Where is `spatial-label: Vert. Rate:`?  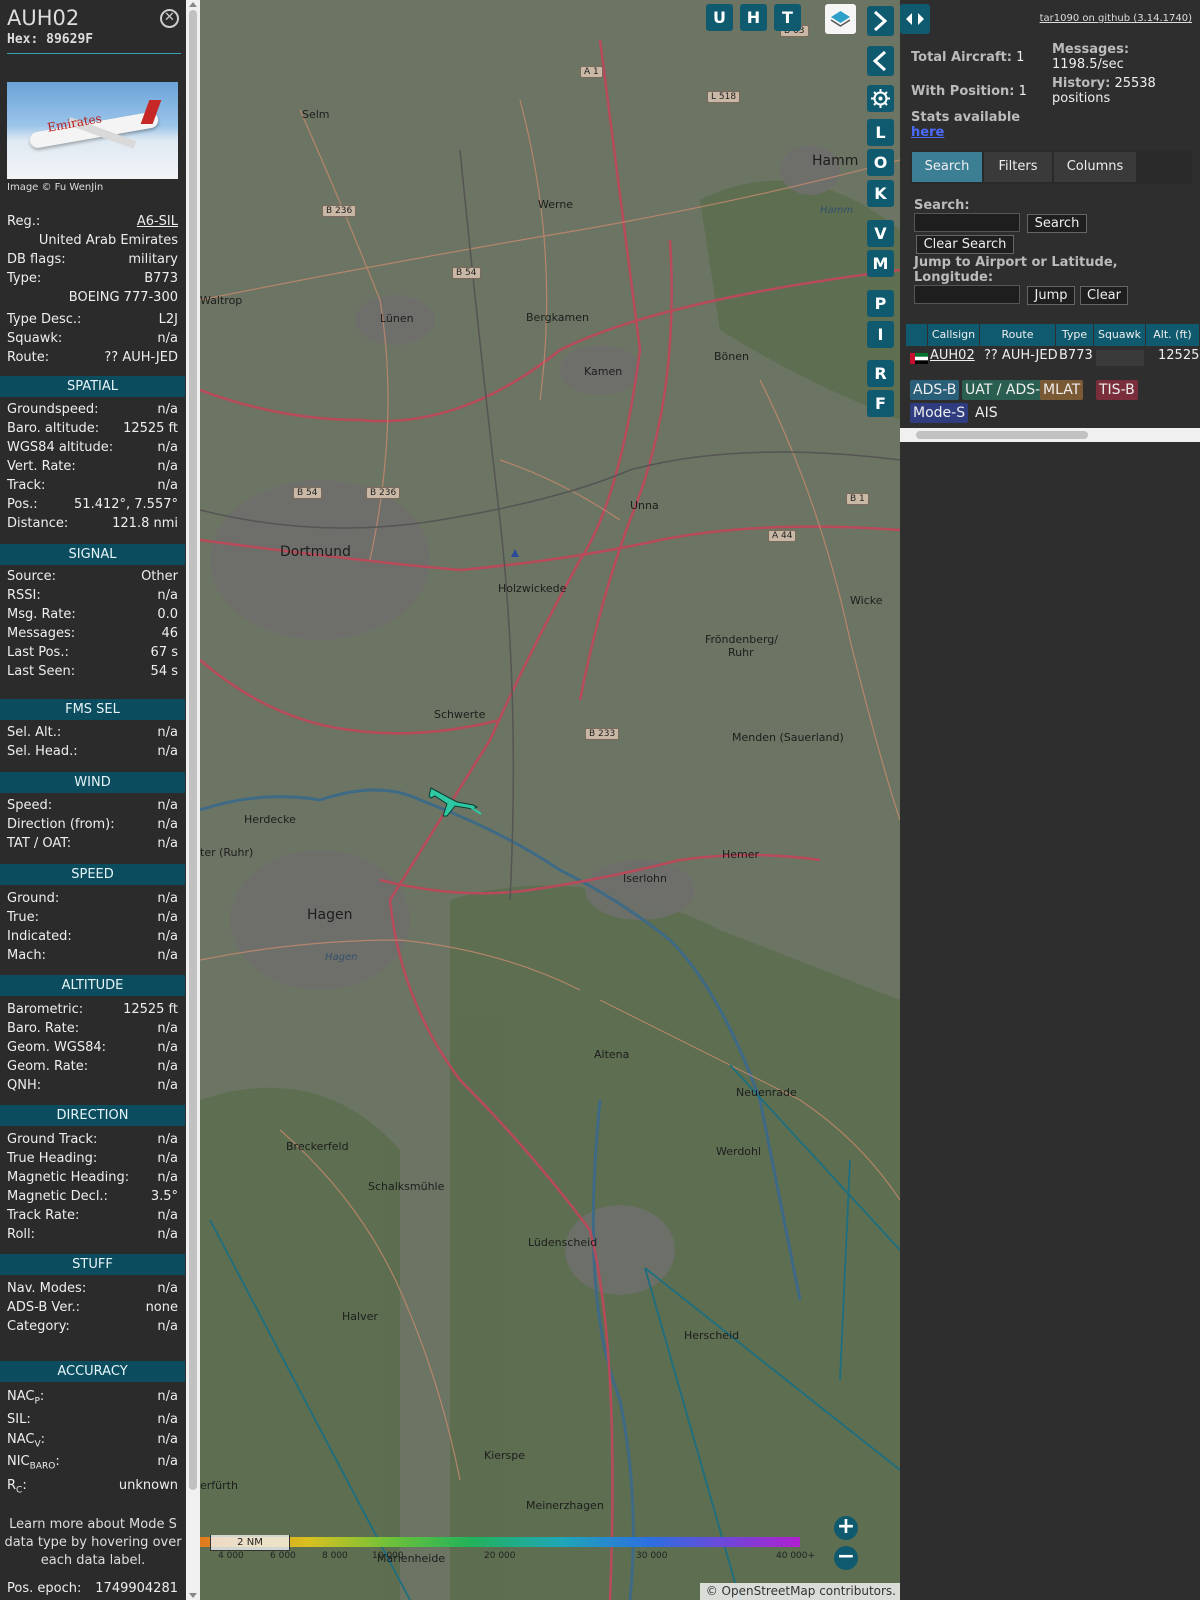 spatial-label: Vert. Rate: is located at coordinates (41, 466).